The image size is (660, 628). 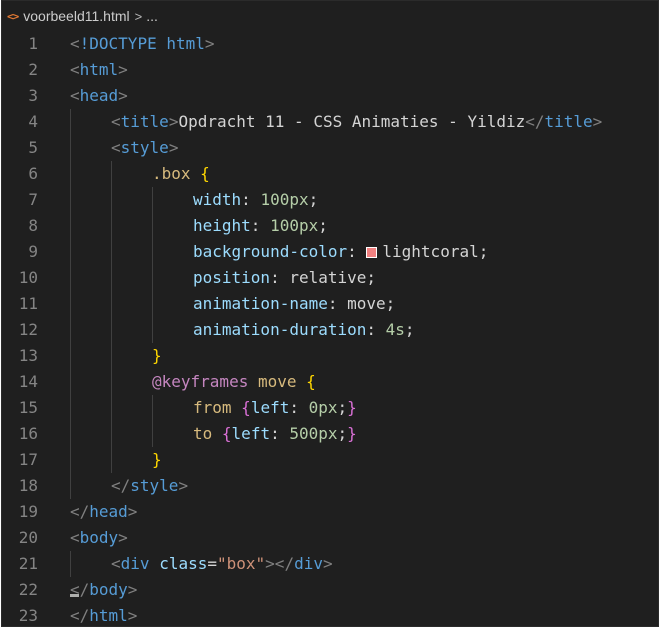 I want to click on line-number: 11, so click(x=28, y=303).